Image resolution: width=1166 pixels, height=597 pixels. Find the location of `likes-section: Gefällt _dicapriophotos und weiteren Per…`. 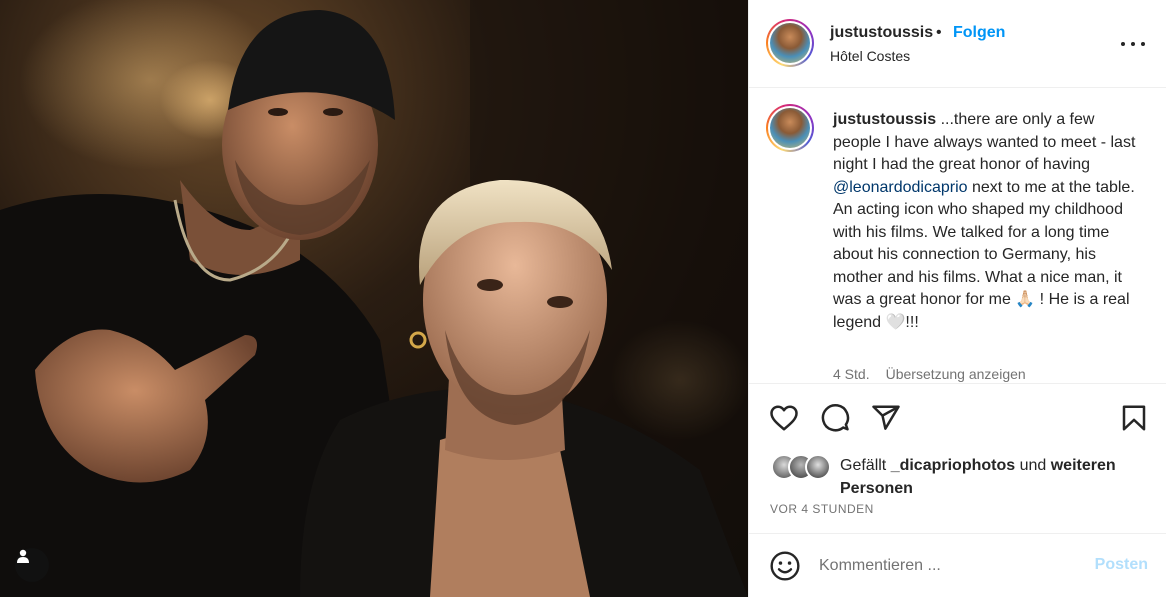

likes-section: Gefällt _dicapriophotos und weiteren Per… is located at coordinates (957, 478).